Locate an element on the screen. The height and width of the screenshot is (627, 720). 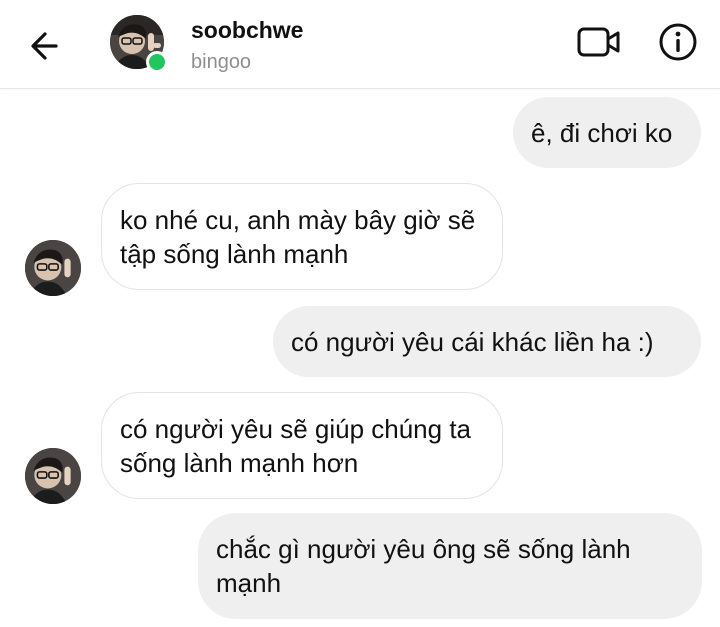
video-call-button is located at coordinates (599, 42).